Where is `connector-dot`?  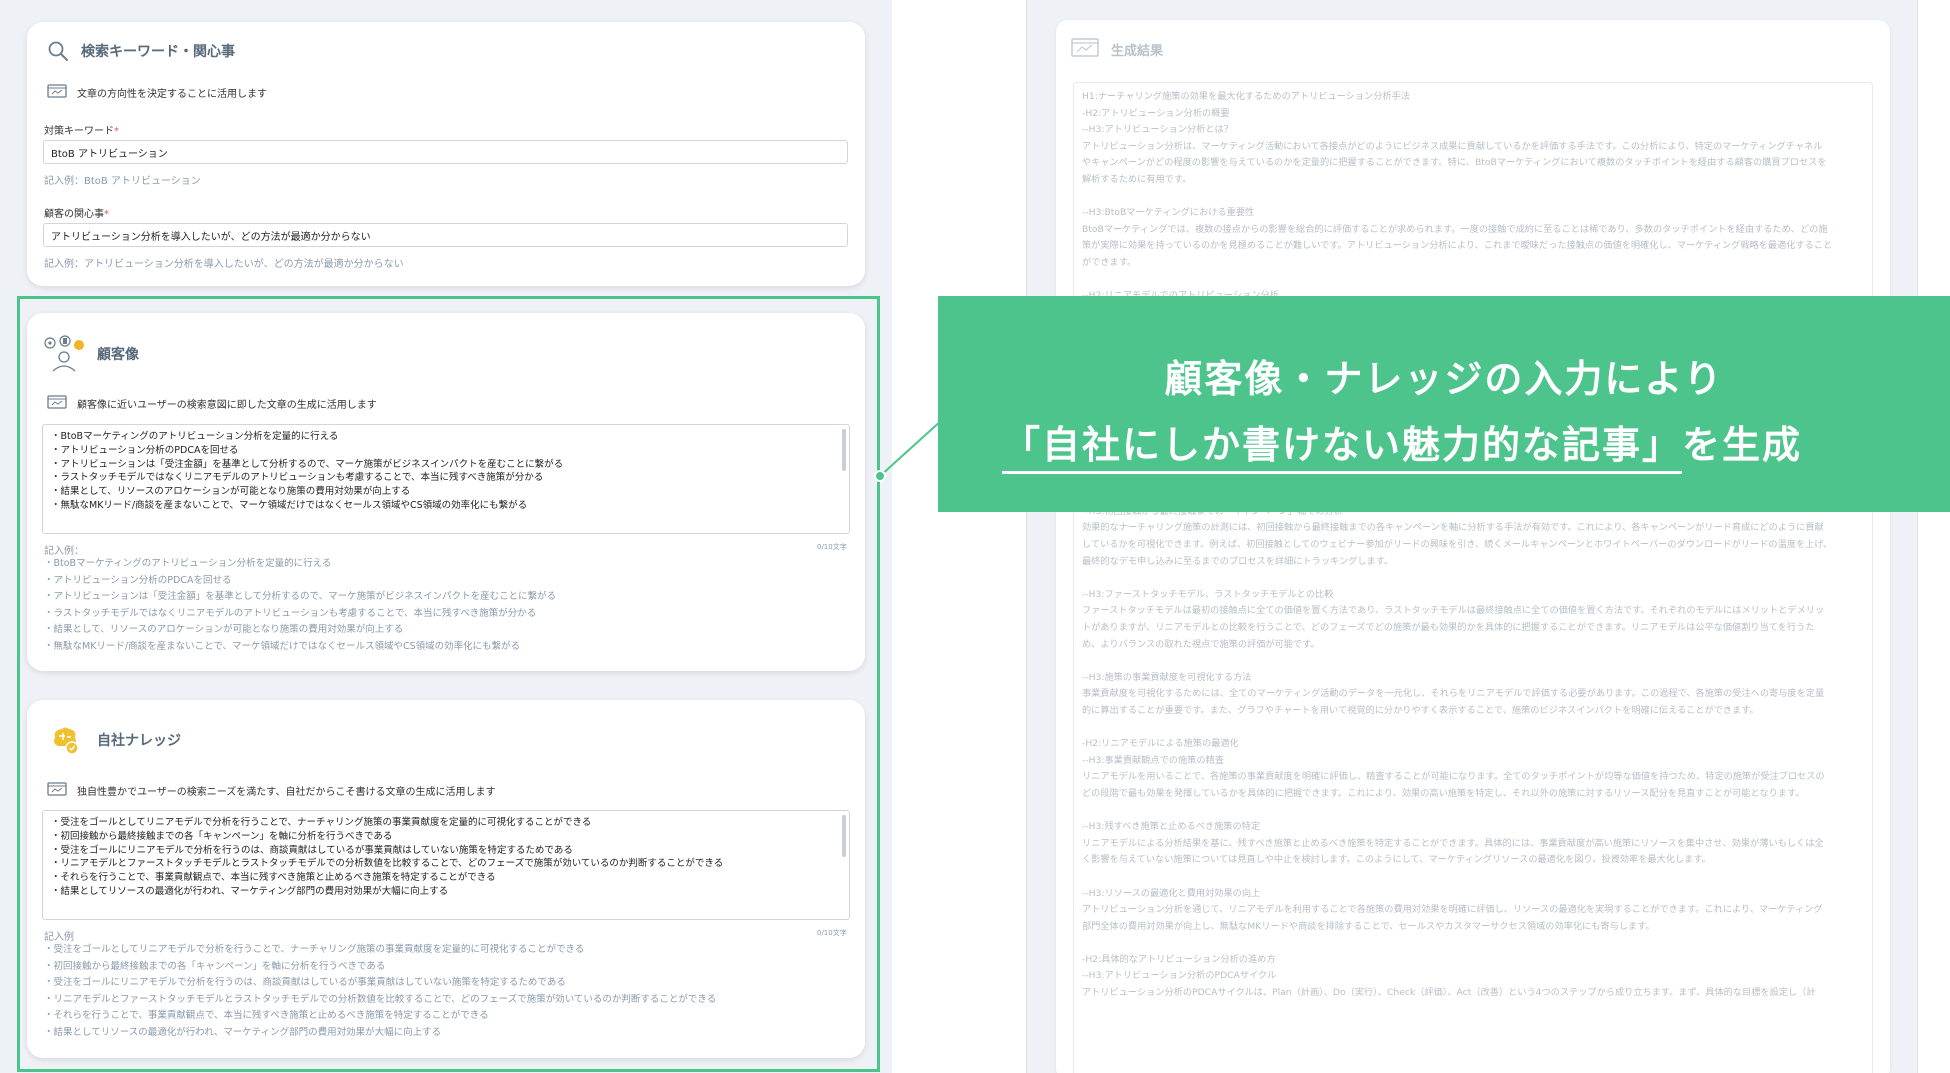
connector-dot is located at coordinates (880, 476).